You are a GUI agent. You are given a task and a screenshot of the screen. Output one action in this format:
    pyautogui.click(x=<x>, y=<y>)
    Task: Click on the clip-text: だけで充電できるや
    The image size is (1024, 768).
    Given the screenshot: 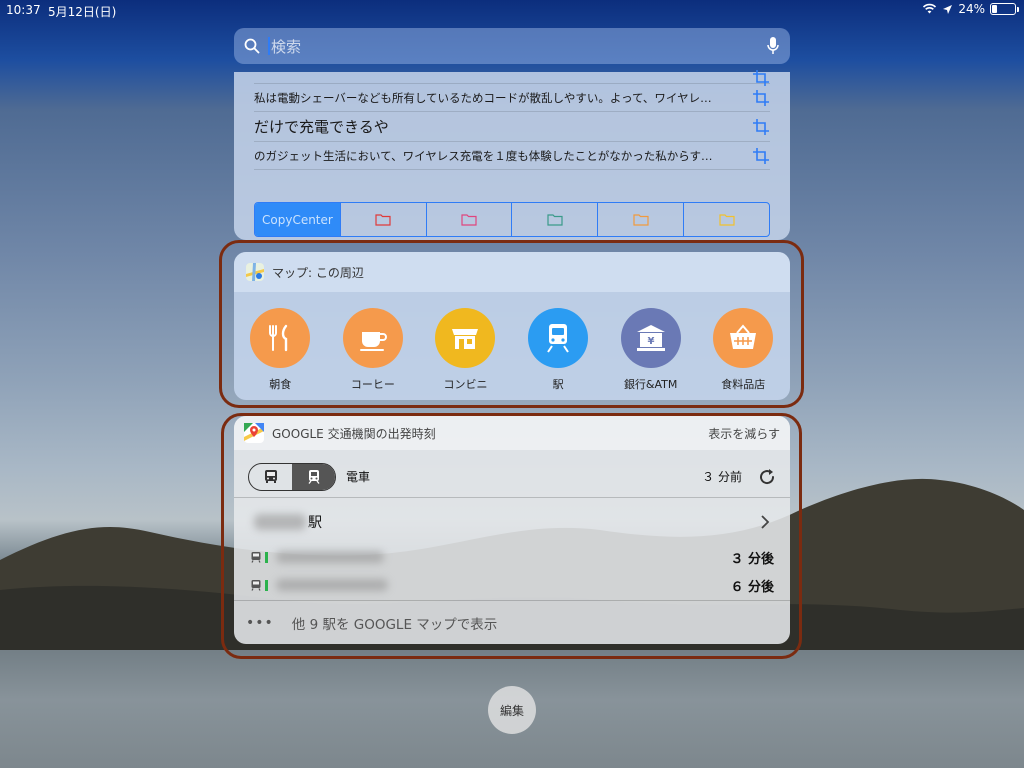 What is the action you would take?
    pyautogui.click(x=321, y=127)
    